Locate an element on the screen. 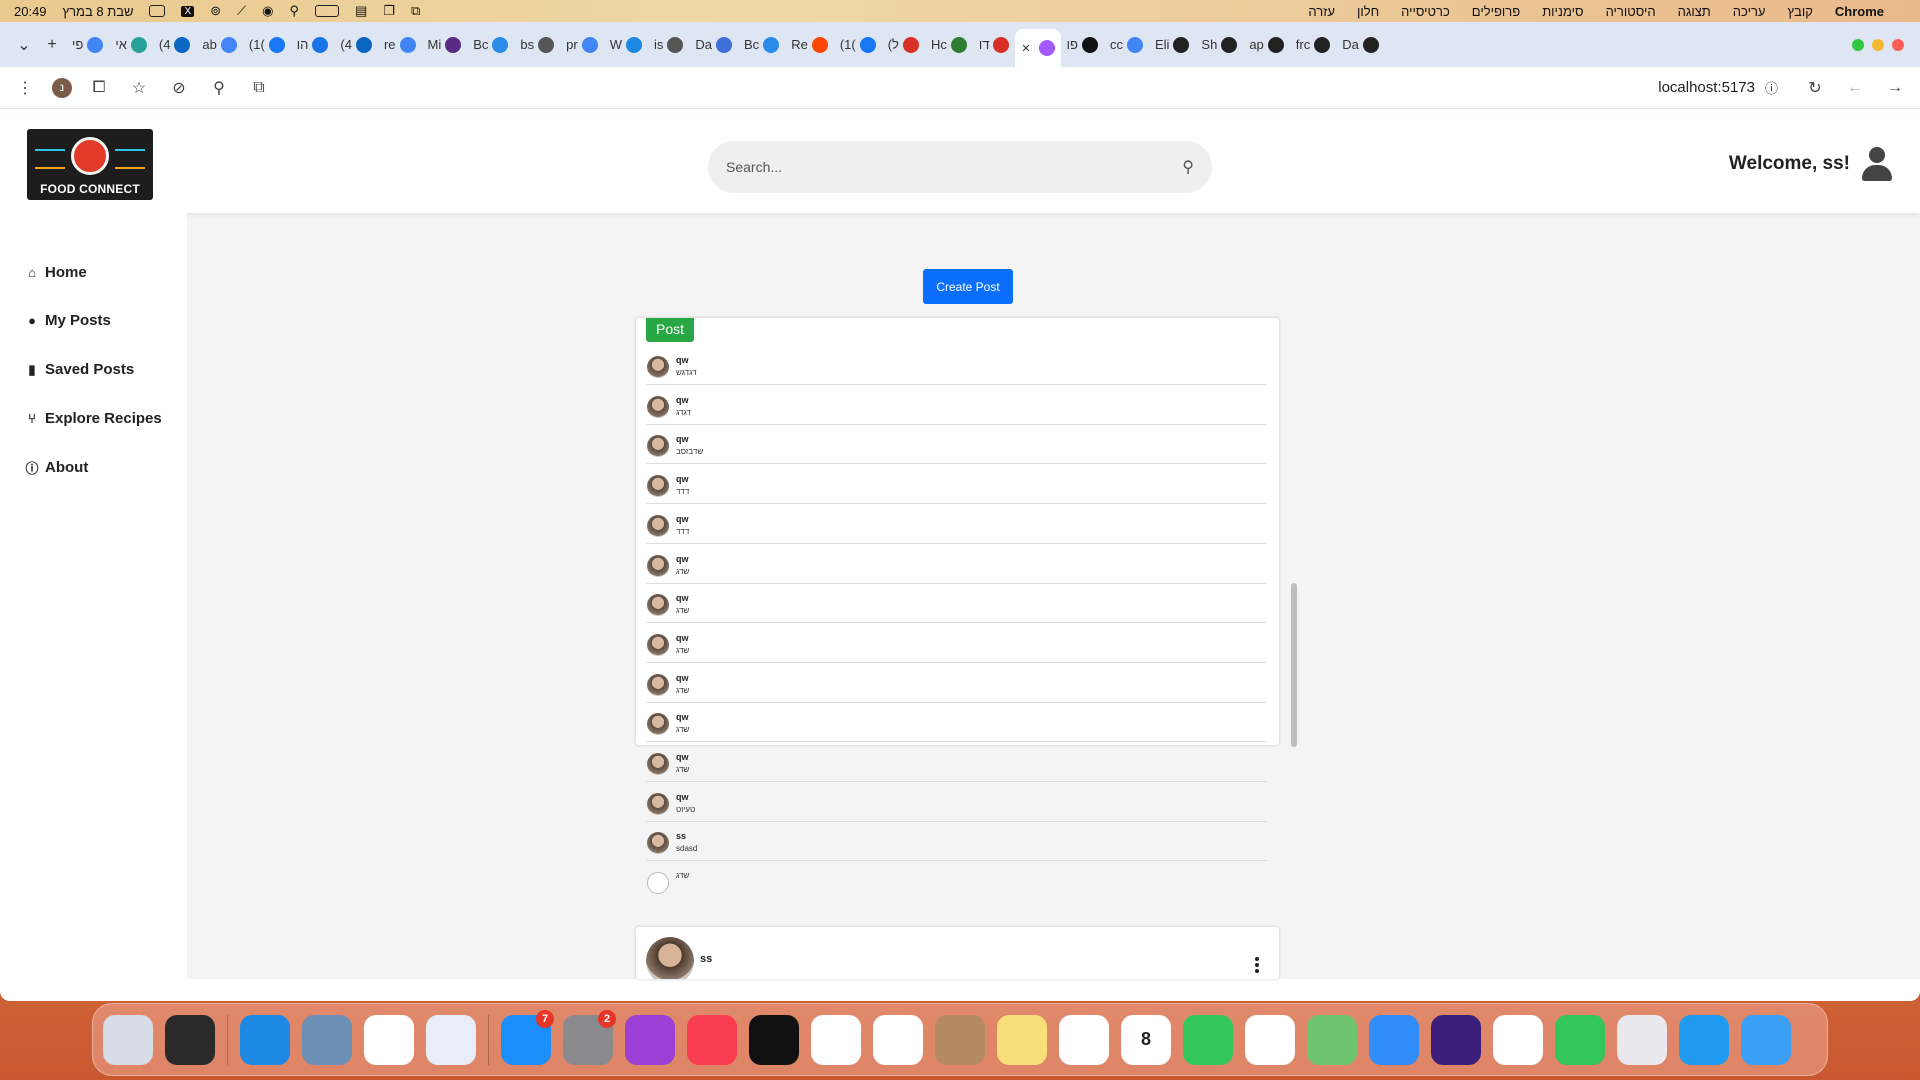  browser-tab: (ל is located at coordinates (903, 45).